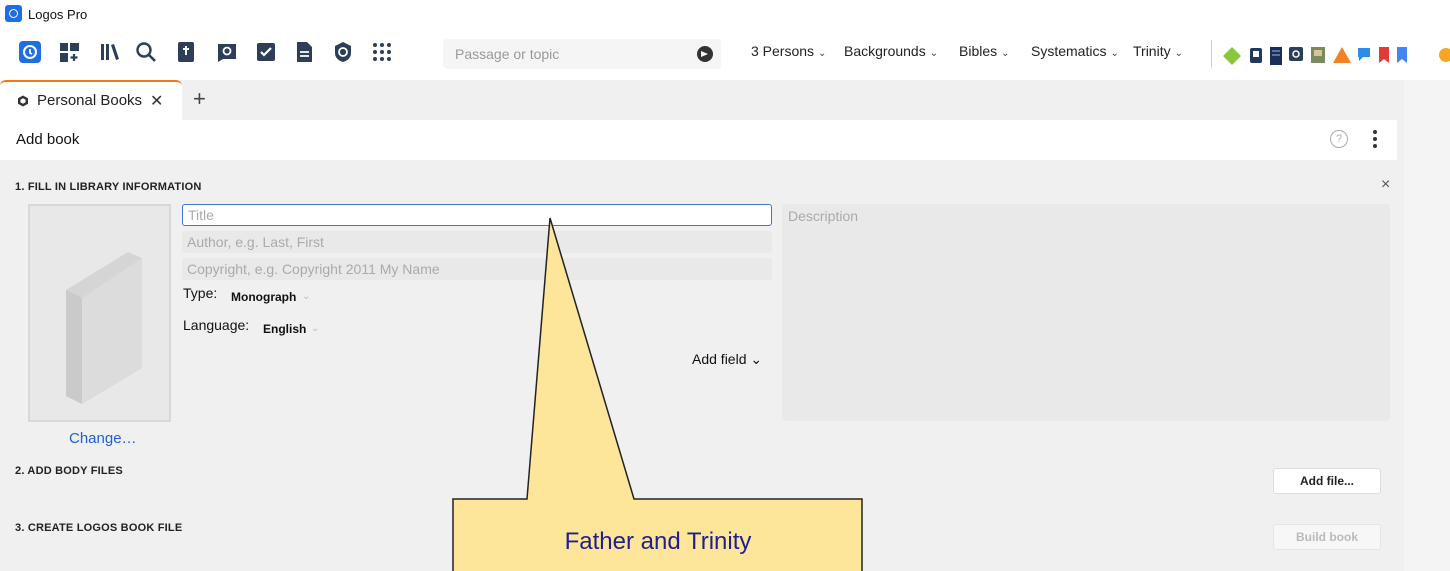  Describe the element at coordinates (658, 541) in the screenshot. I see `callout-text: Father and Trinity` at that location.